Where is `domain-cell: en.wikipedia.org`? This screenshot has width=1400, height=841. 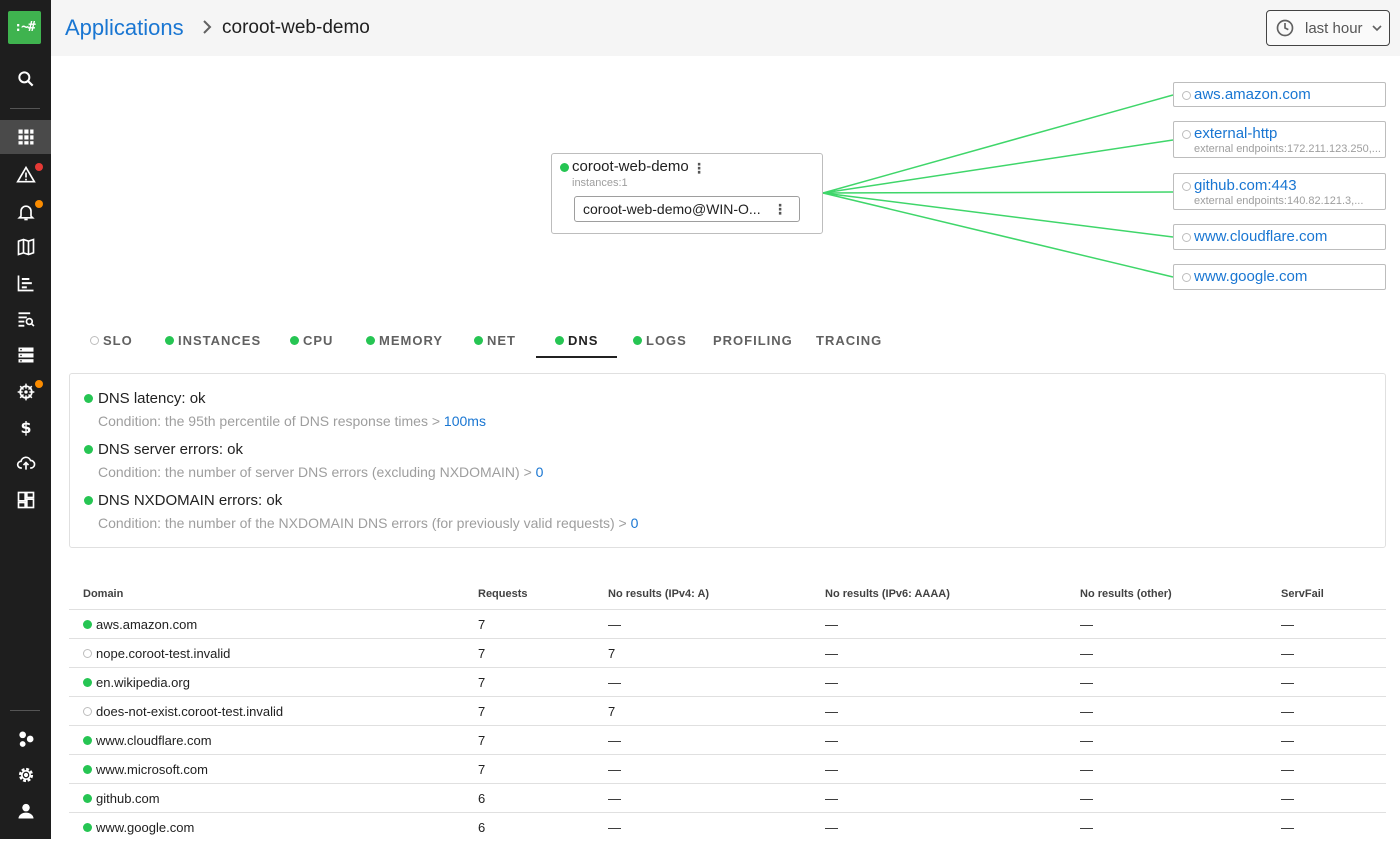 domain-cell: en.wikipedia.org is located at coordinates (136, 682).